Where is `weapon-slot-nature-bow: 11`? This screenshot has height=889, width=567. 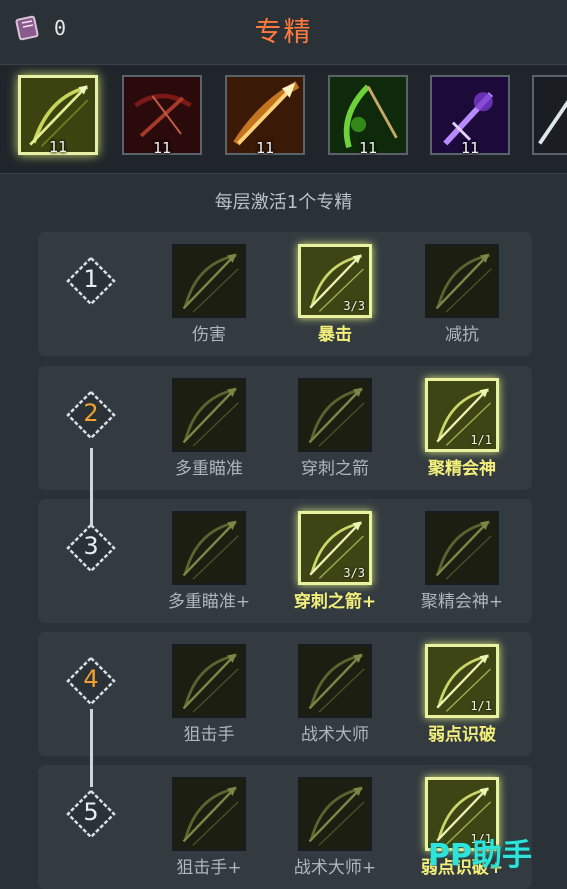
weapon-slot-nature-bow: 11 is located at coordinates (368, 116).